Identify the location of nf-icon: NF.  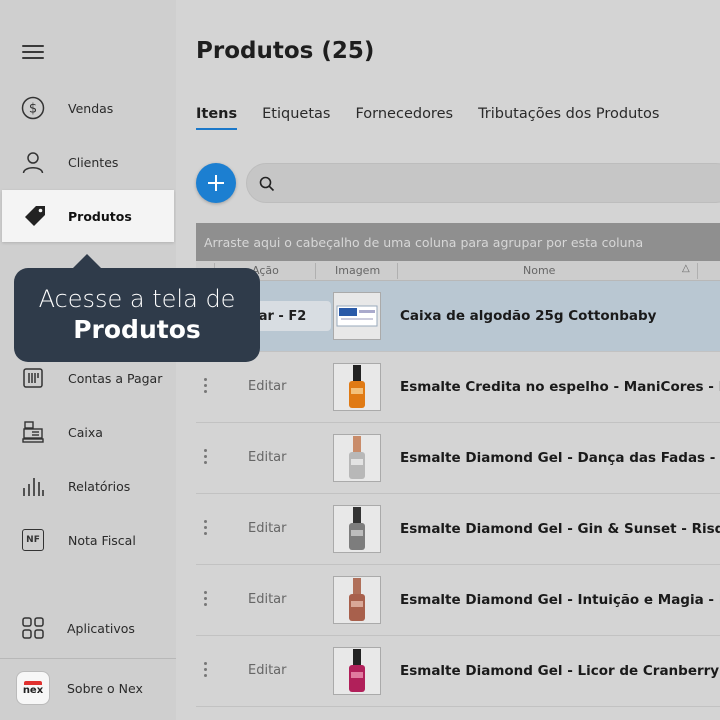
(33, 540).